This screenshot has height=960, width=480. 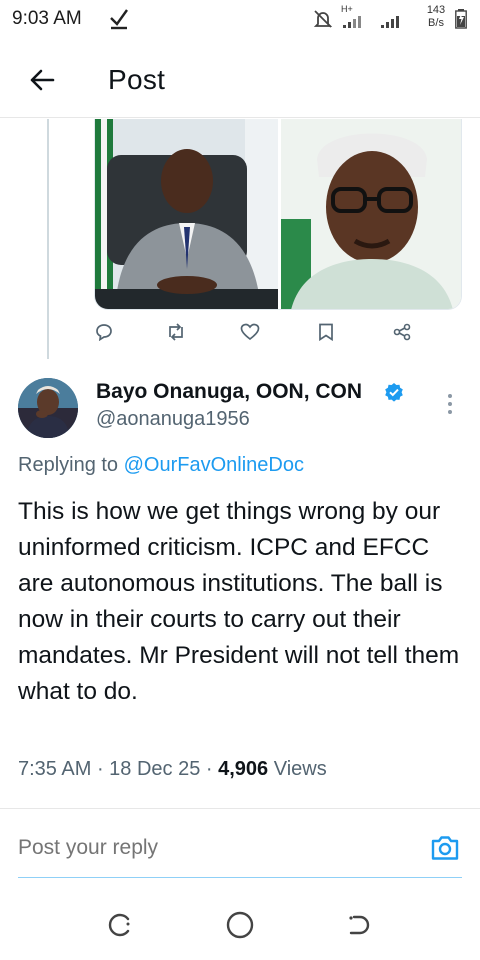 What do you see at coordinates (229, 392) in the screenshot?
I see `author-name: Bayo Onanuga, OON, CON` at bounding box center [229, 392].